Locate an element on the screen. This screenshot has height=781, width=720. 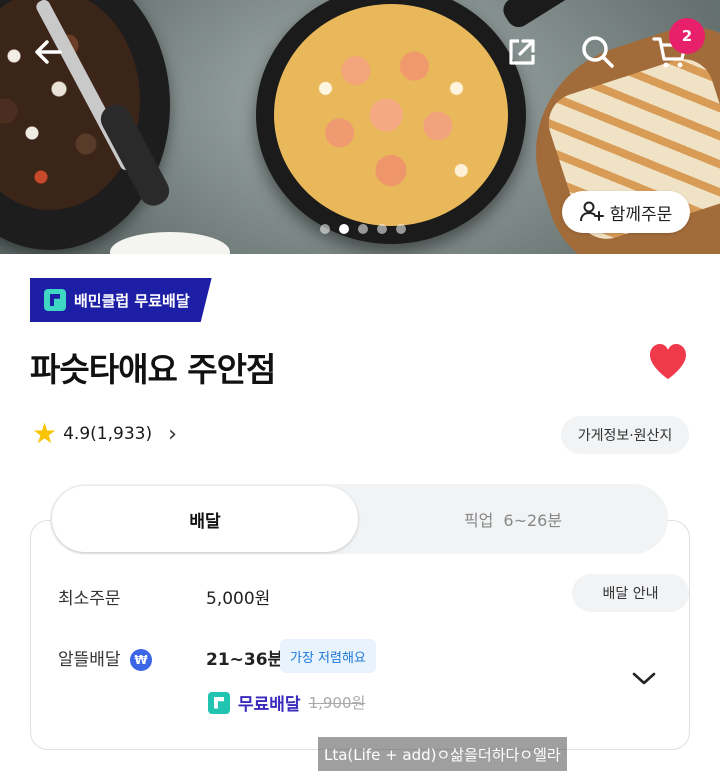
favorite-button is located at coordinates (668, 363).